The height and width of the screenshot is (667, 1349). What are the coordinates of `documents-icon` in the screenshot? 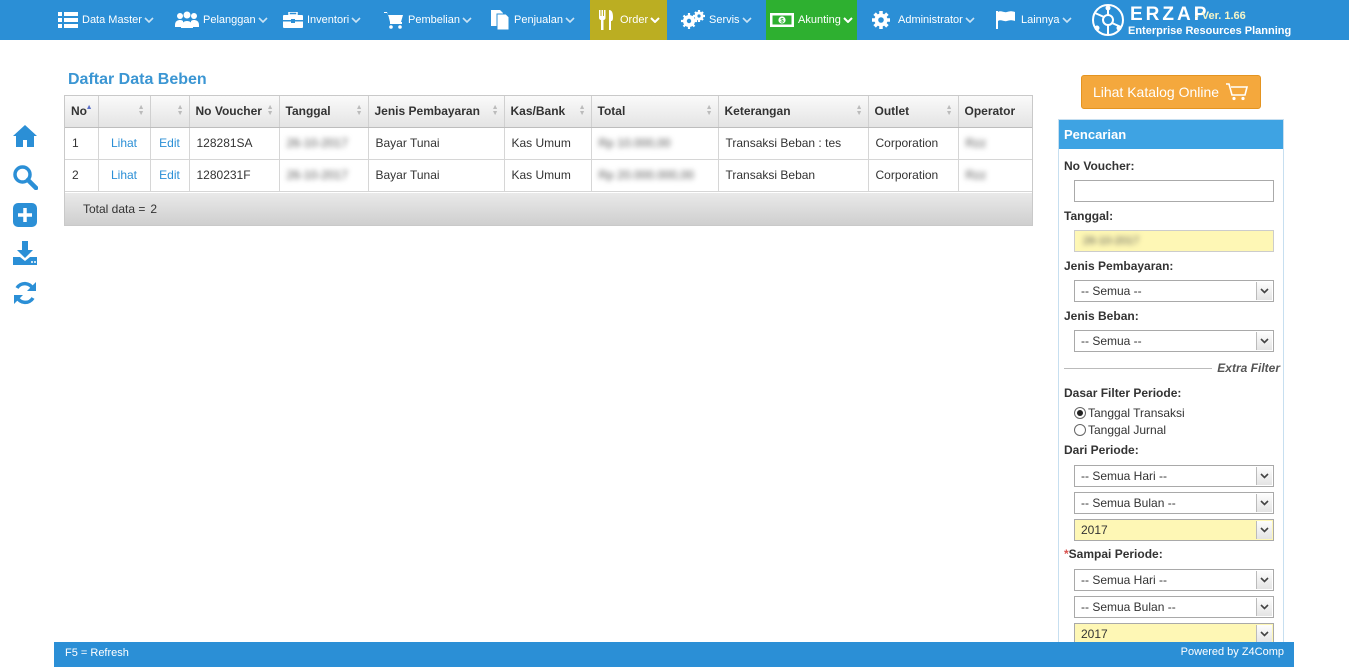 It's located at (500, 20).